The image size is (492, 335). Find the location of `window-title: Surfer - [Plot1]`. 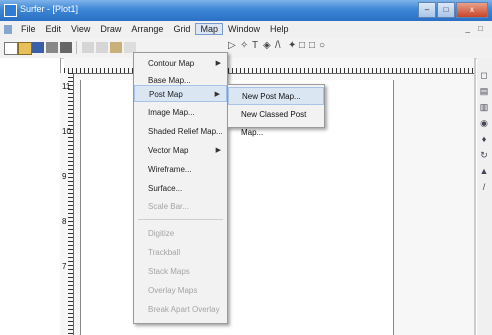

window-title: Surfer - [Plot1] is located at coordinates (49, 9).